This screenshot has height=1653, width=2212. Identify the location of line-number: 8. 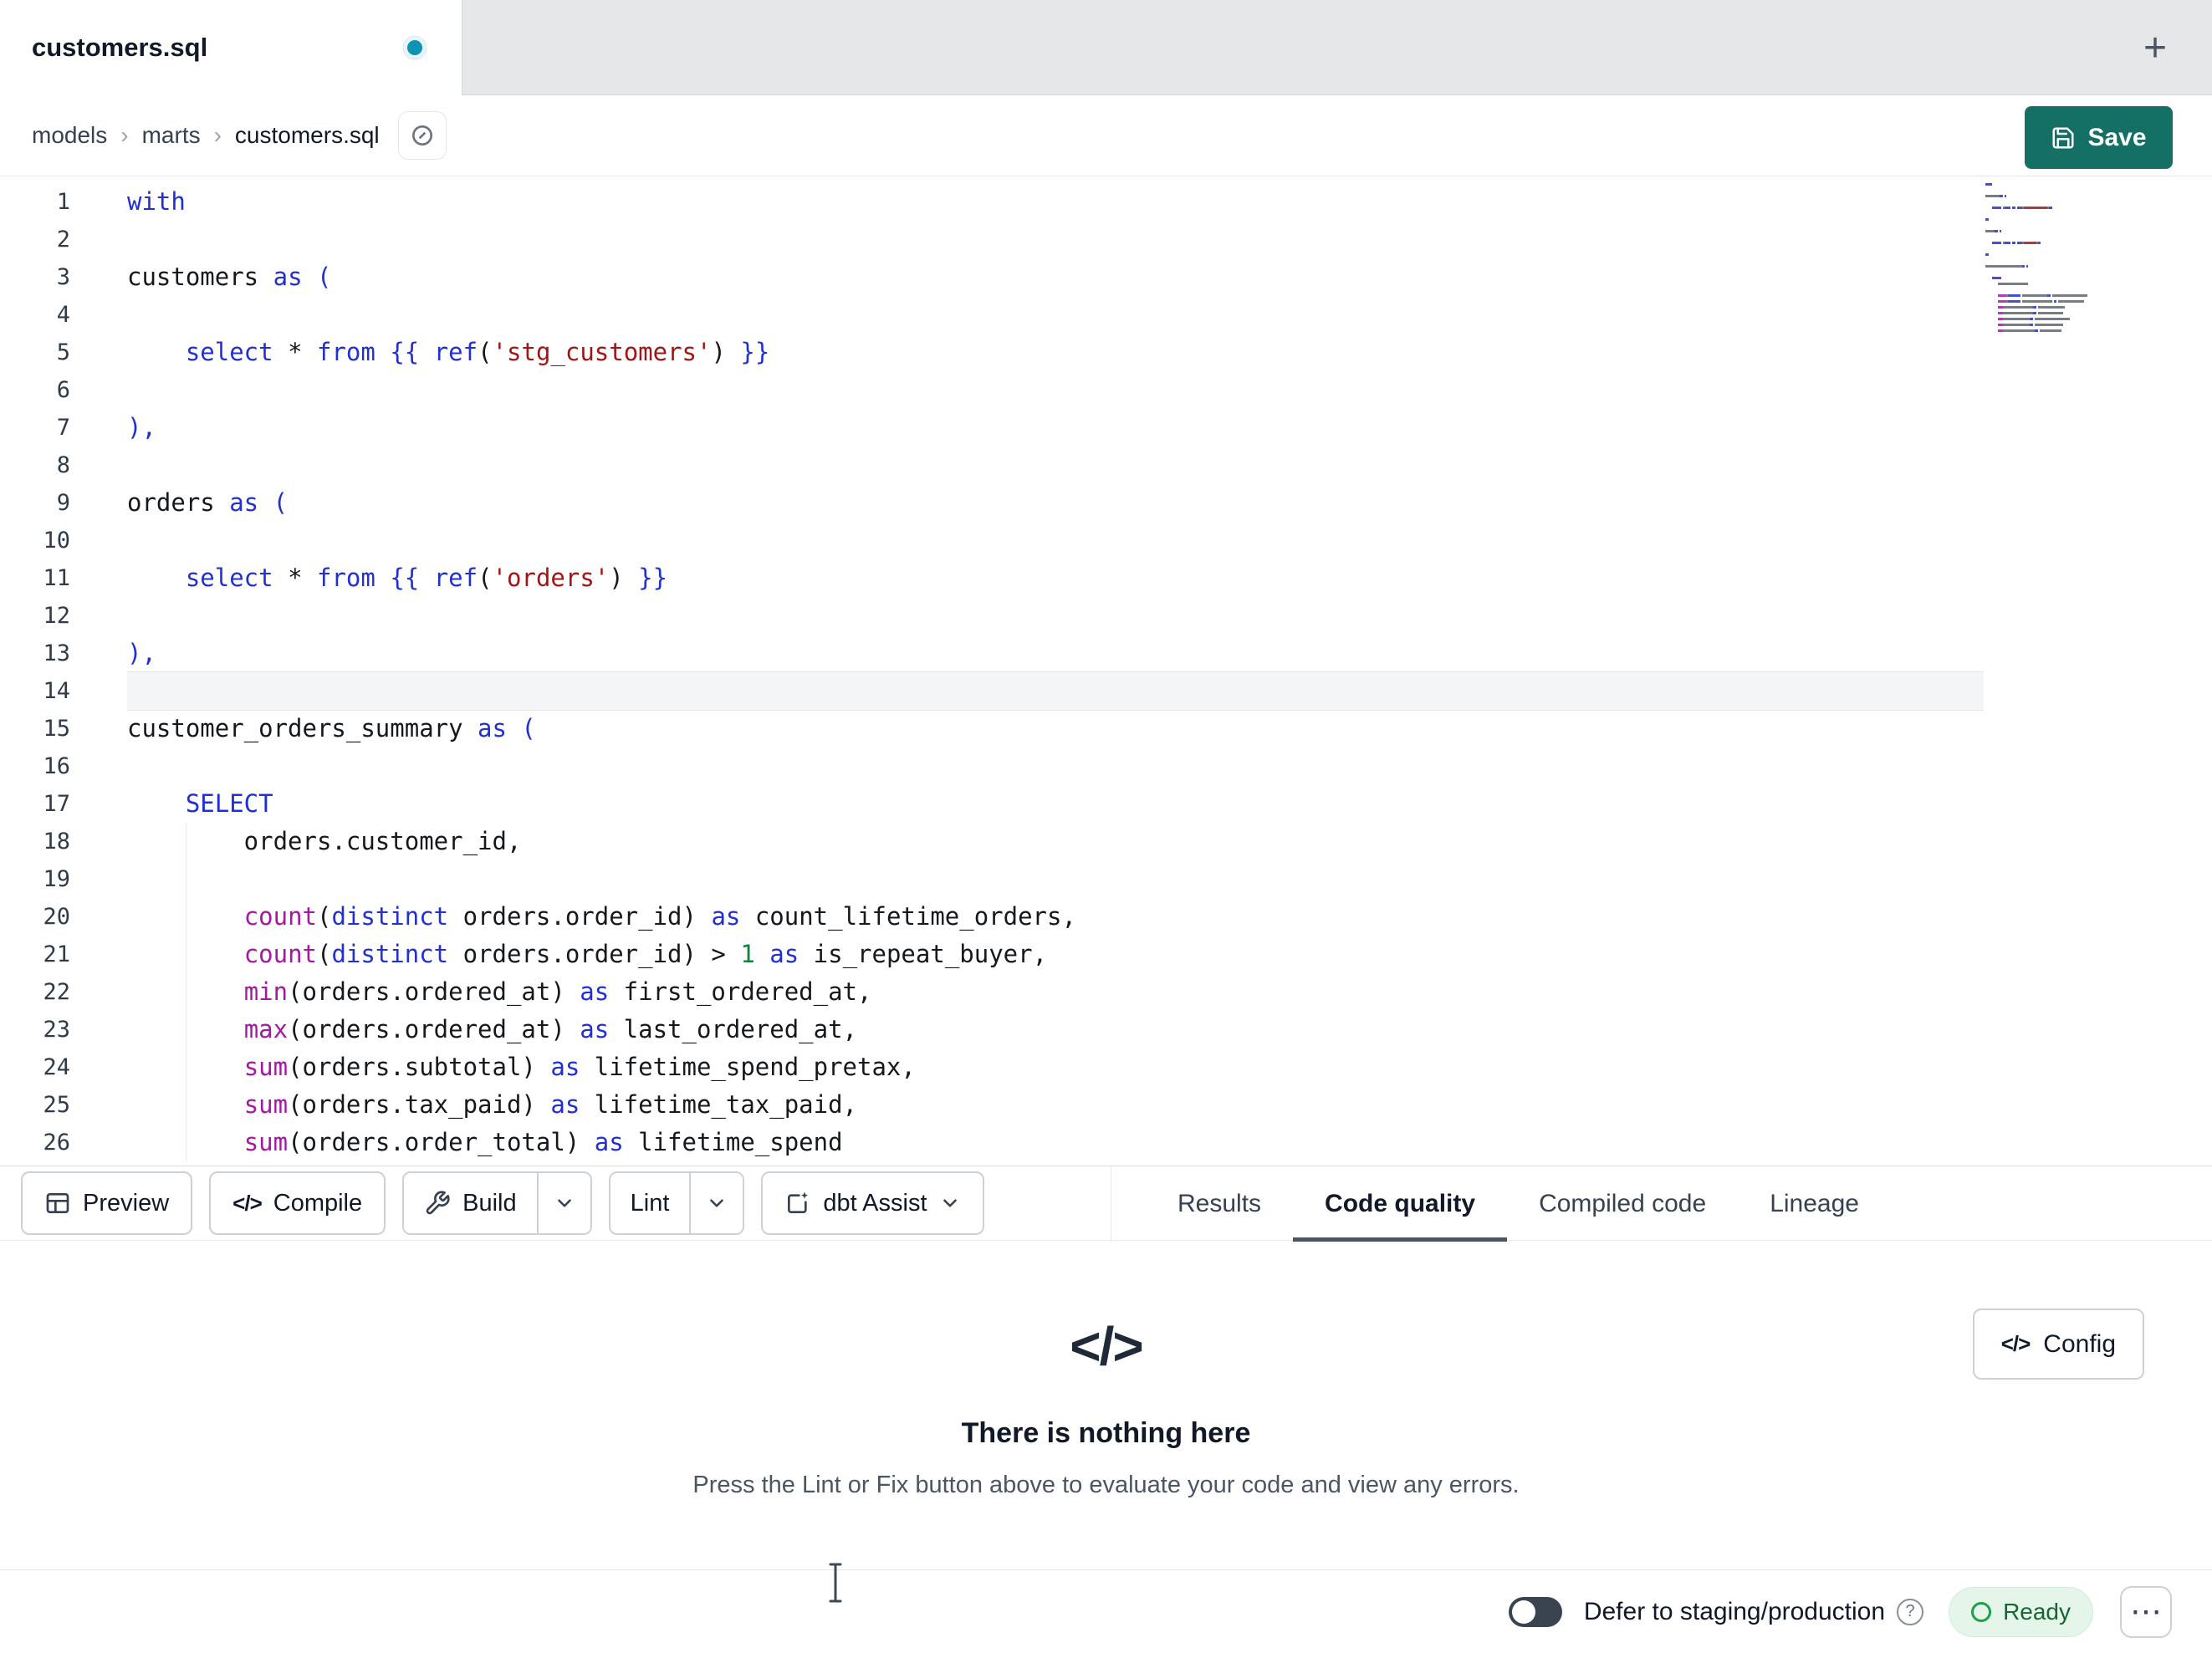
(63, 465).